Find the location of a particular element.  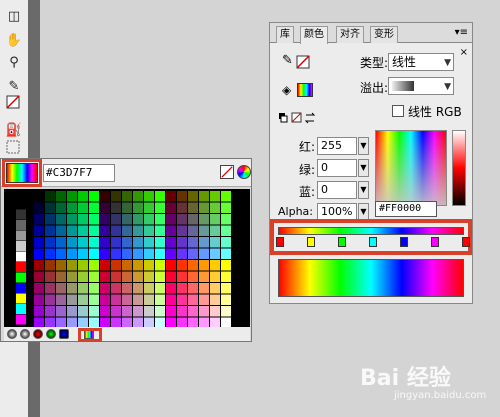

fill-bucket-icon: ◈ is located at coordinates (286, 90).